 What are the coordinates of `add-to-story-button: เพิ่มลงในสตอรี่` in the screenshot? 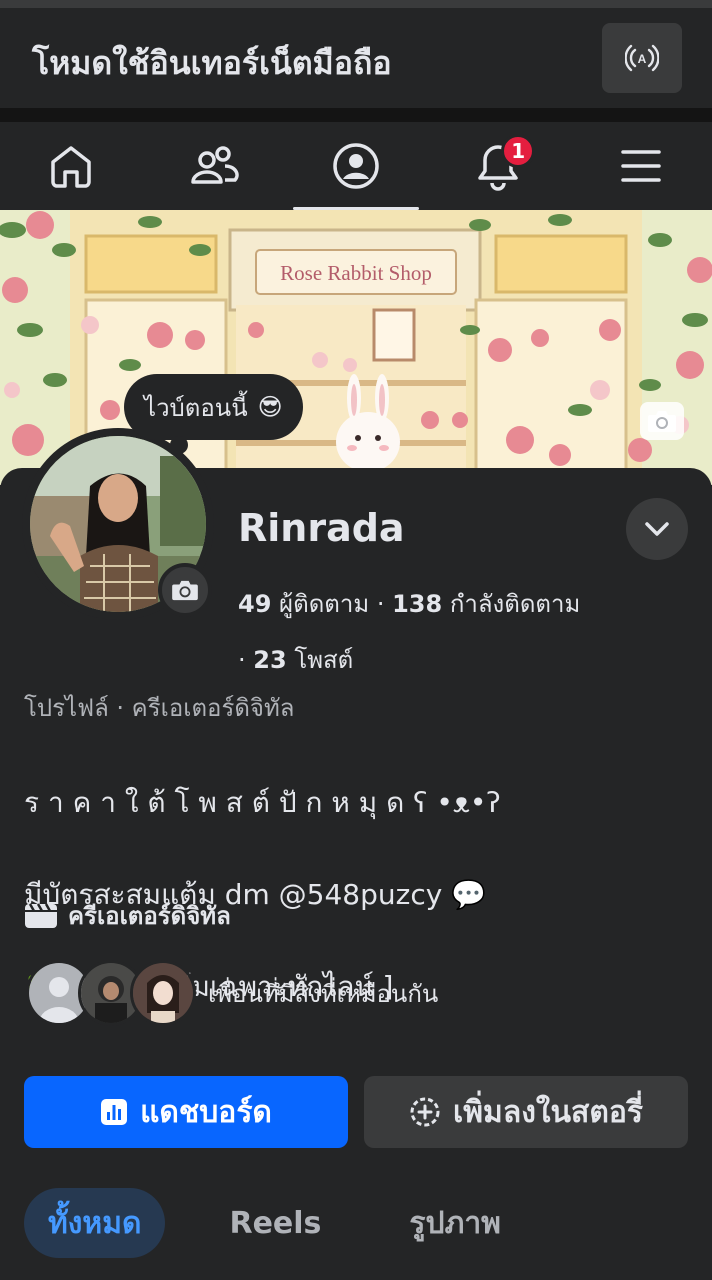 It's located at (526, 1112).